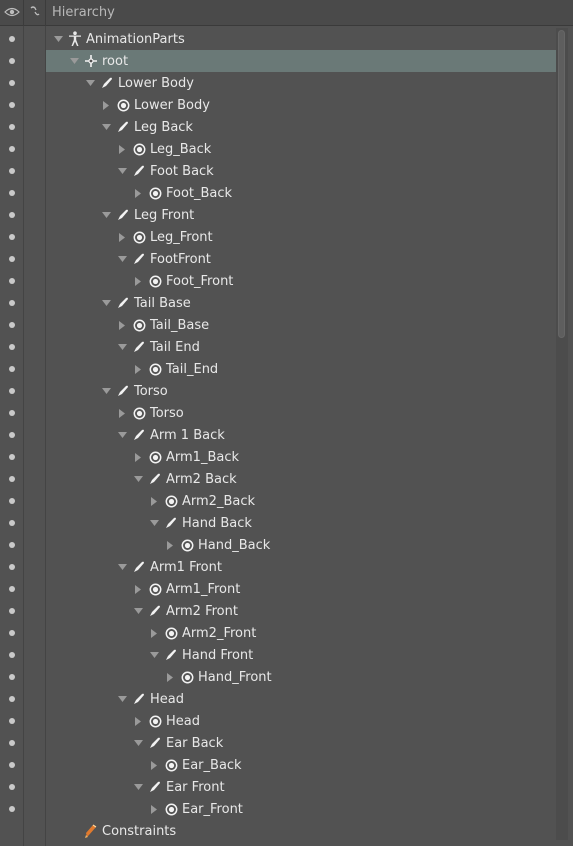 The height and width of the screenshot is (846, 573). I want to click on tree-node: Tail End, so click(158, 347).